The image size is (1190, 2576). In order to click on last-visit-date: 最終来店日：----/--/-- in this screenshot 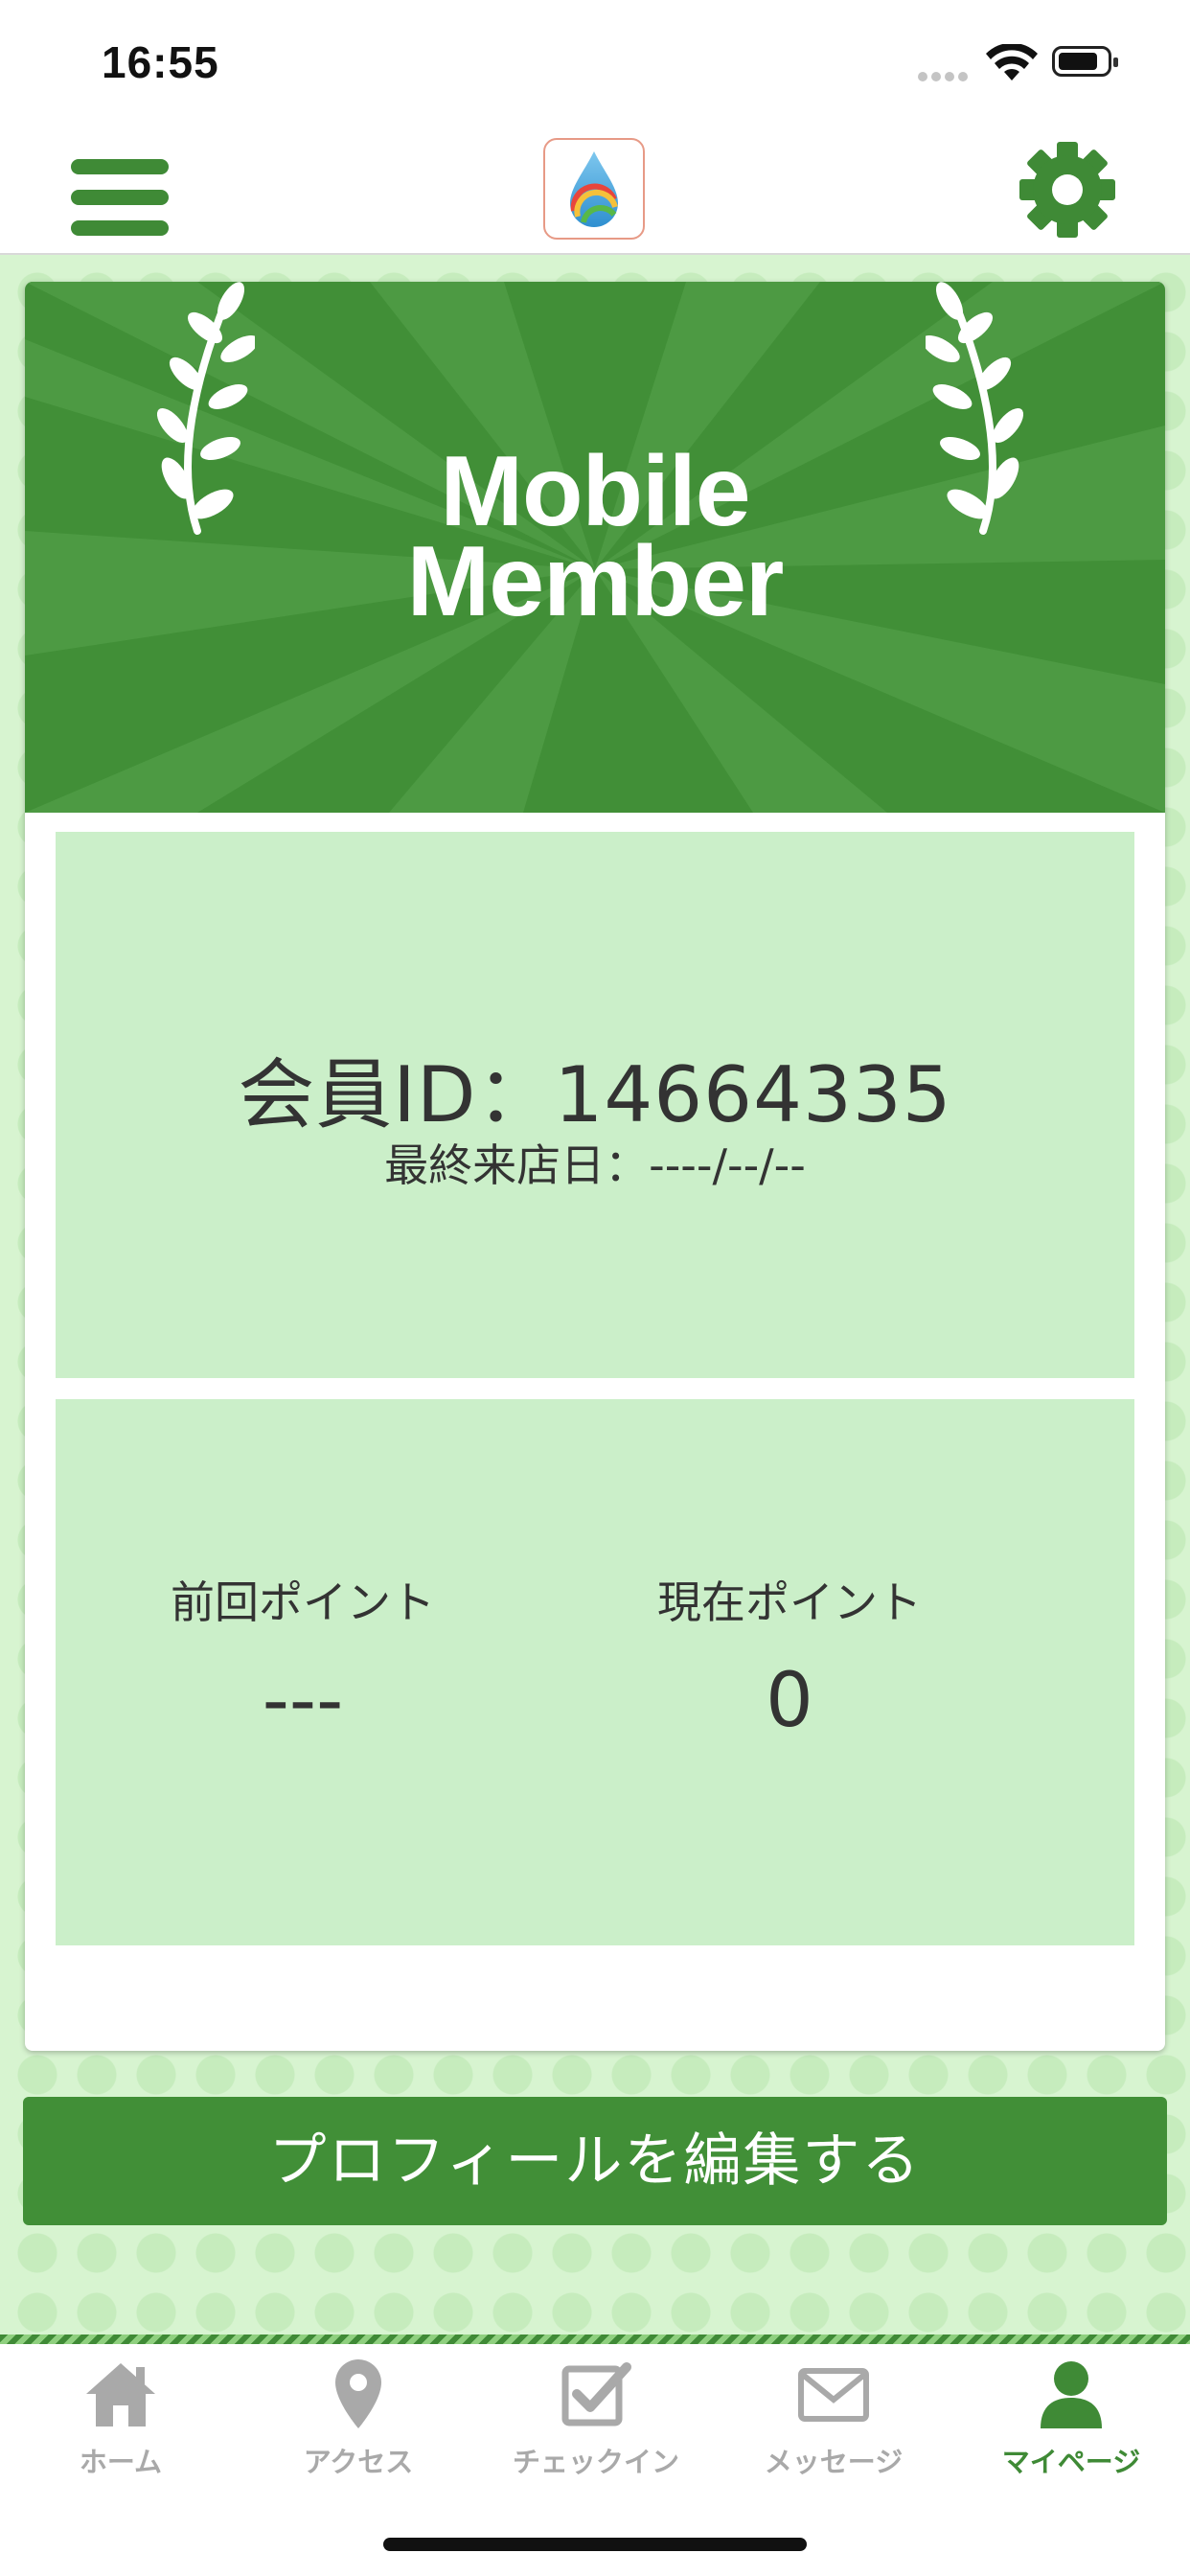, I will do `click(595, 1165)`.